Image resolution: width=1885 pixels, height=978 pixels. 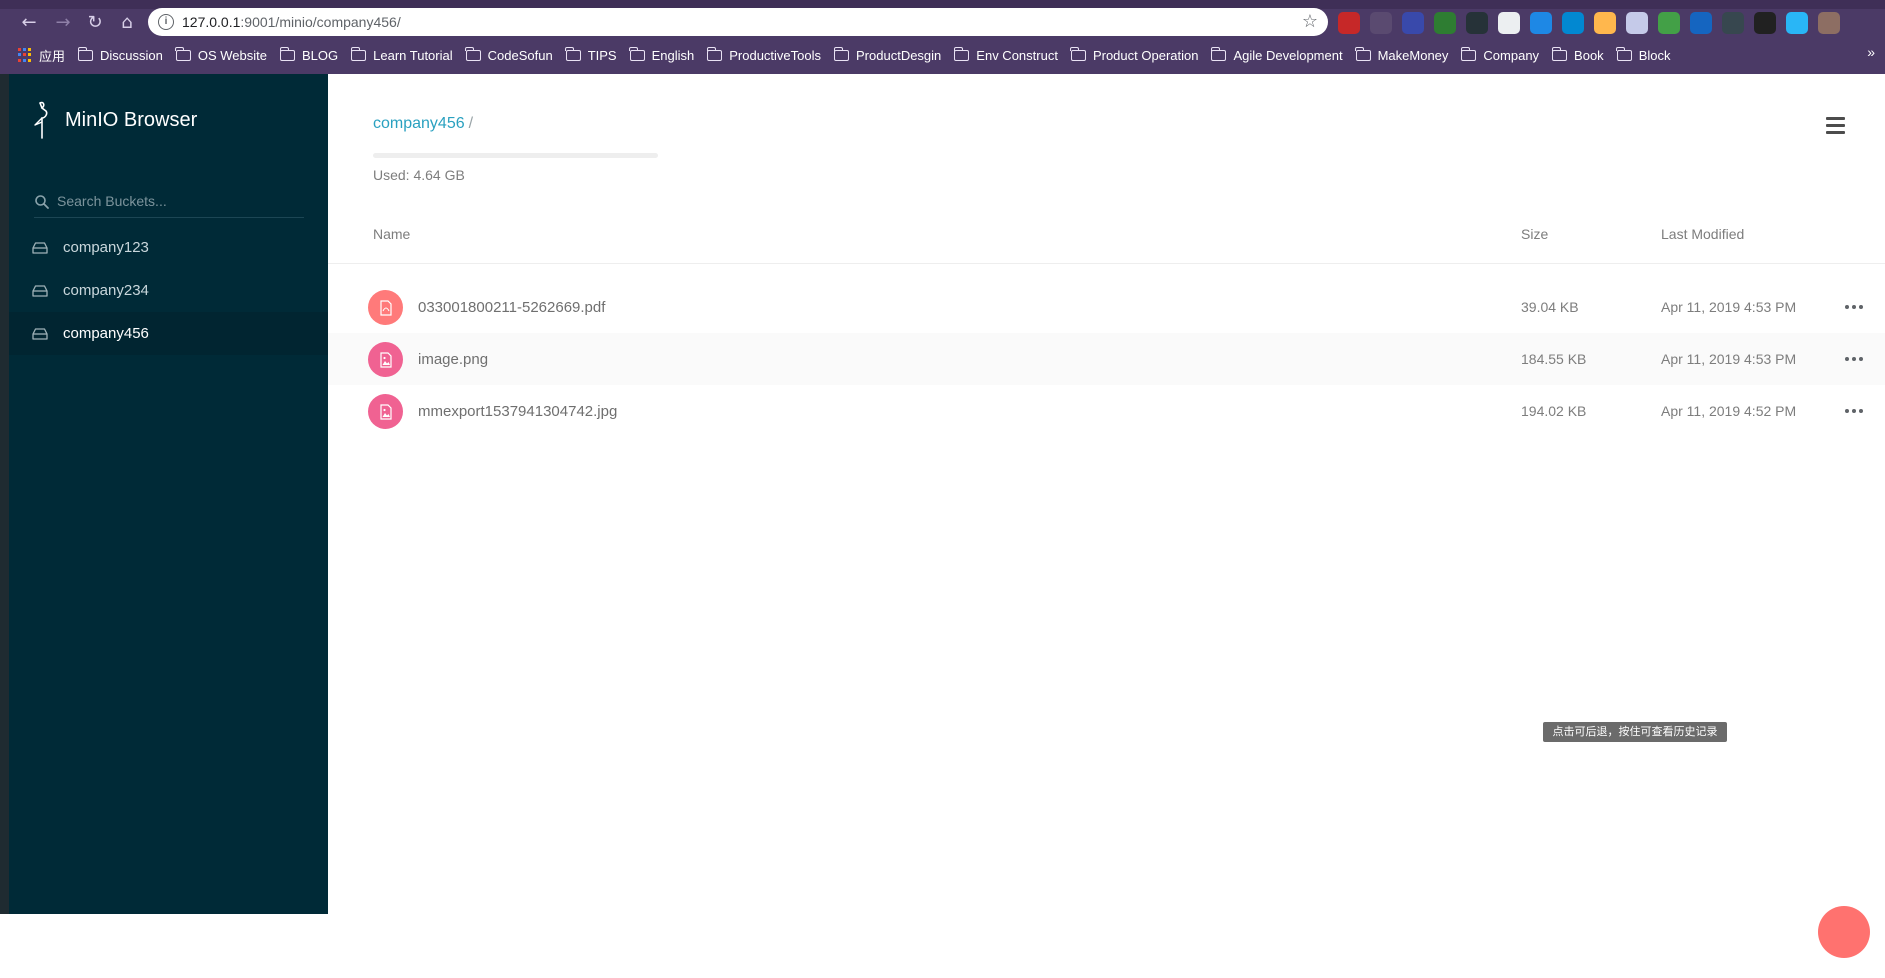 I want to click on forward-arrow-icon: →, so click(x=63, y=23).